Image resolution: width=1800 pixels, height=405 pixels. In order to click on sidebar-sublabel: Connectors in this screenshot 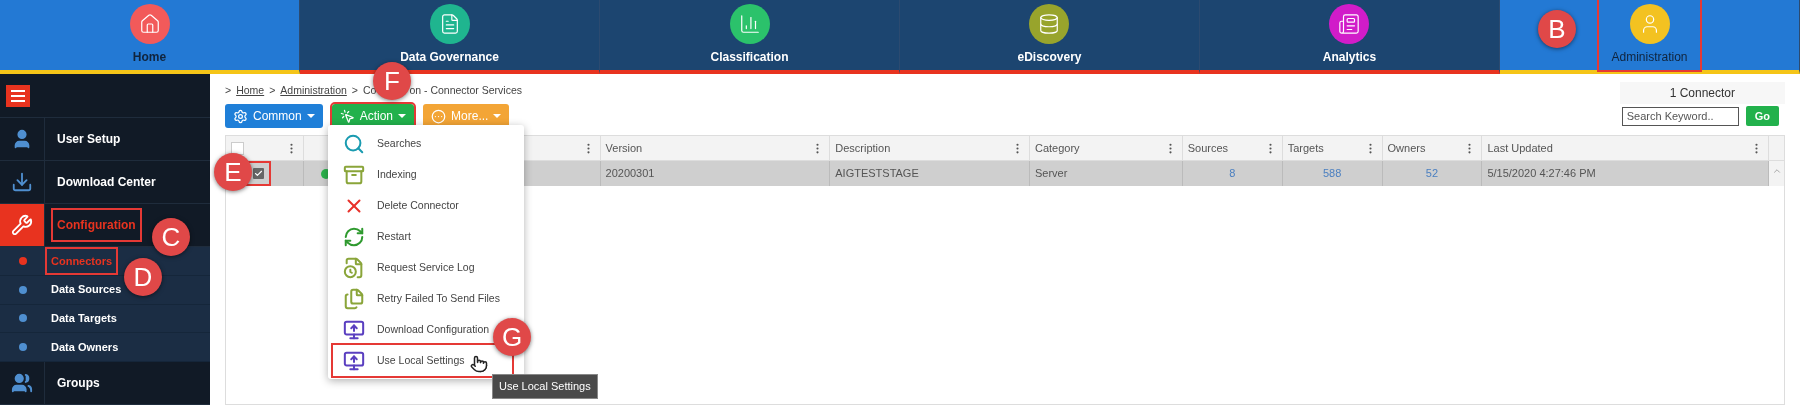, I will do `click(82, 261)`.